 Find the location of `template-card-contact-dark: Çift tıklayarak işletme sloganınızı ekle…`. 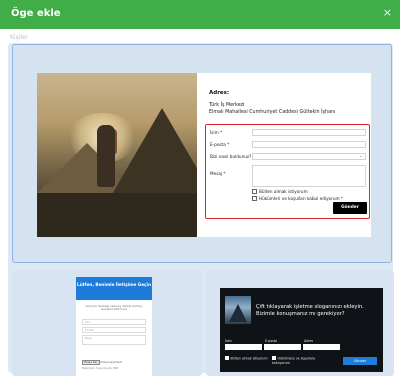

template-card-contact-dark: Çift tıklayarak işletme sloganınızı ekle… is located at coordinates (300, 323).